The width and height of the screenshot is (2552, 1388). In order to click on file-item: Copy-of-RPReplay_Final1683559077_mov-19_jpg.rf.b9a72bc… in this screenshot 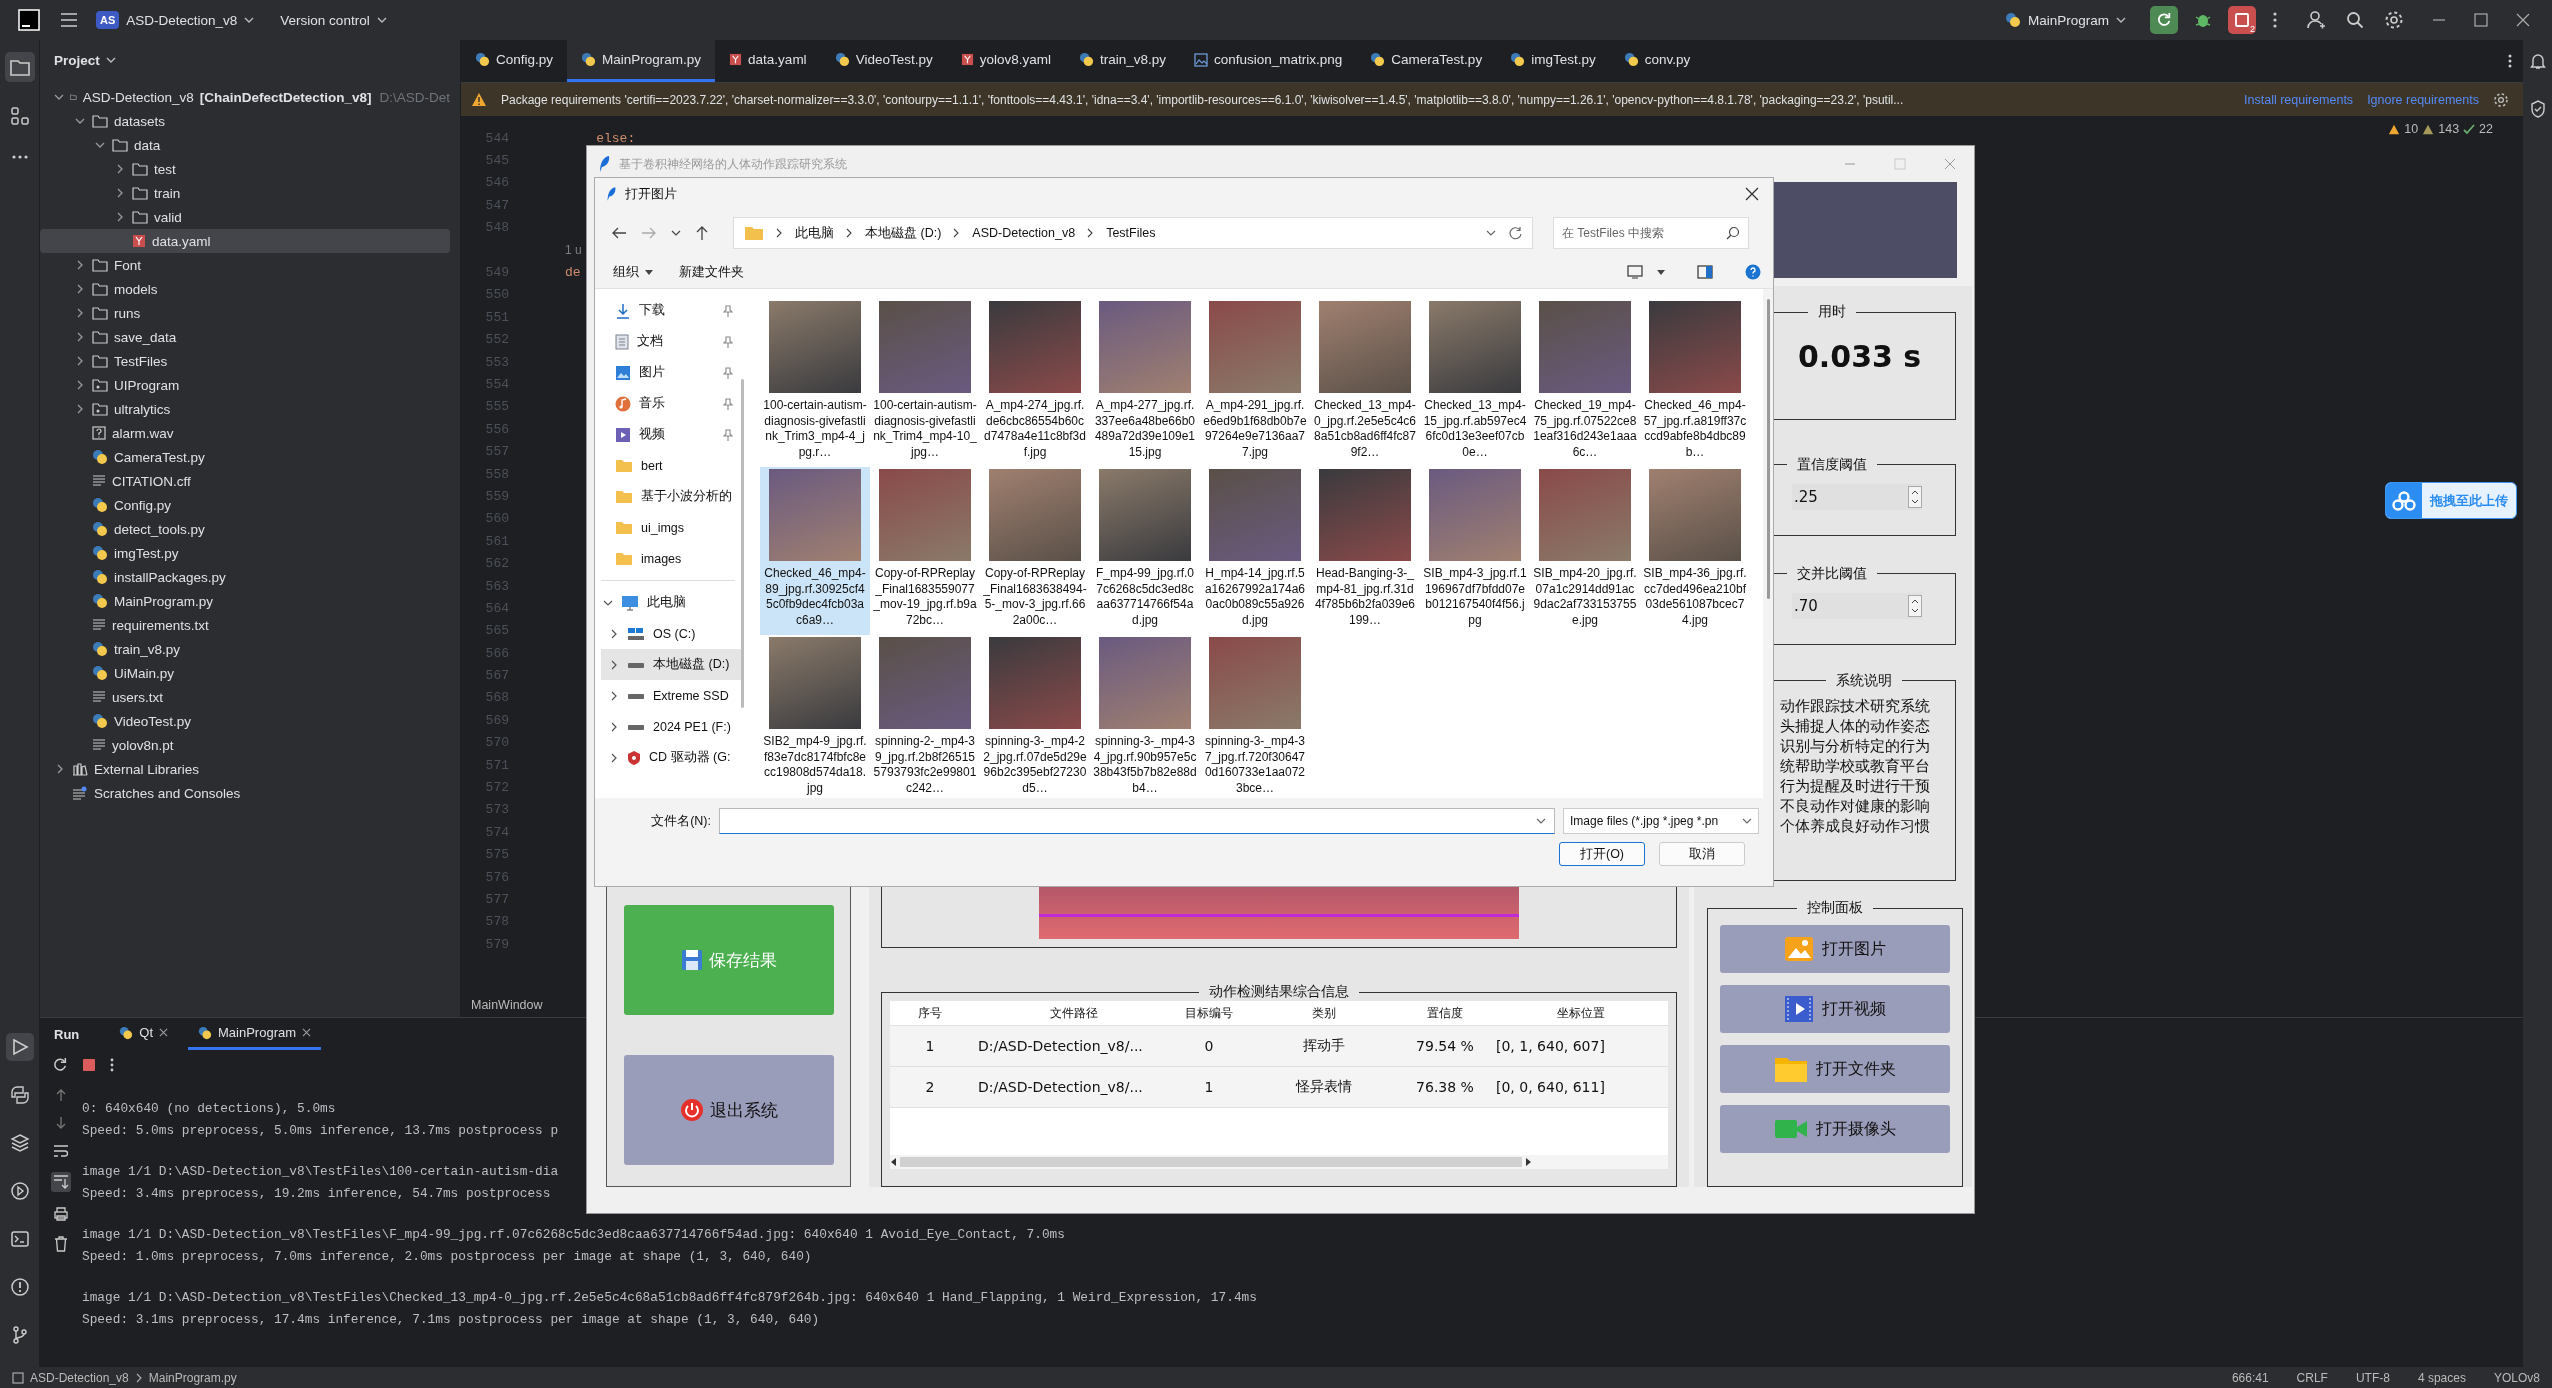, I will do `click(925, 551)`.